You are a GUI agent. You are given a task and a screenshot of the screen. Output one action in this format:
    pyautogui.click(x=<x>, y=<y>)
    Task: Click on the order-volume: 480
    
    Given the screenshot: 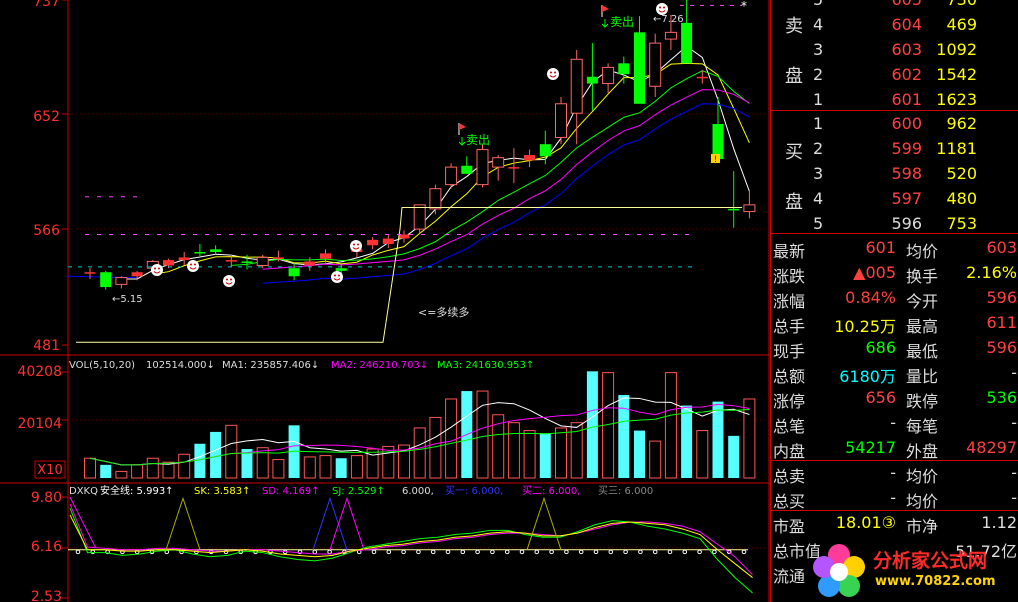 What is the action you would take?
    pyautogui.click(x=961, y=198)
    